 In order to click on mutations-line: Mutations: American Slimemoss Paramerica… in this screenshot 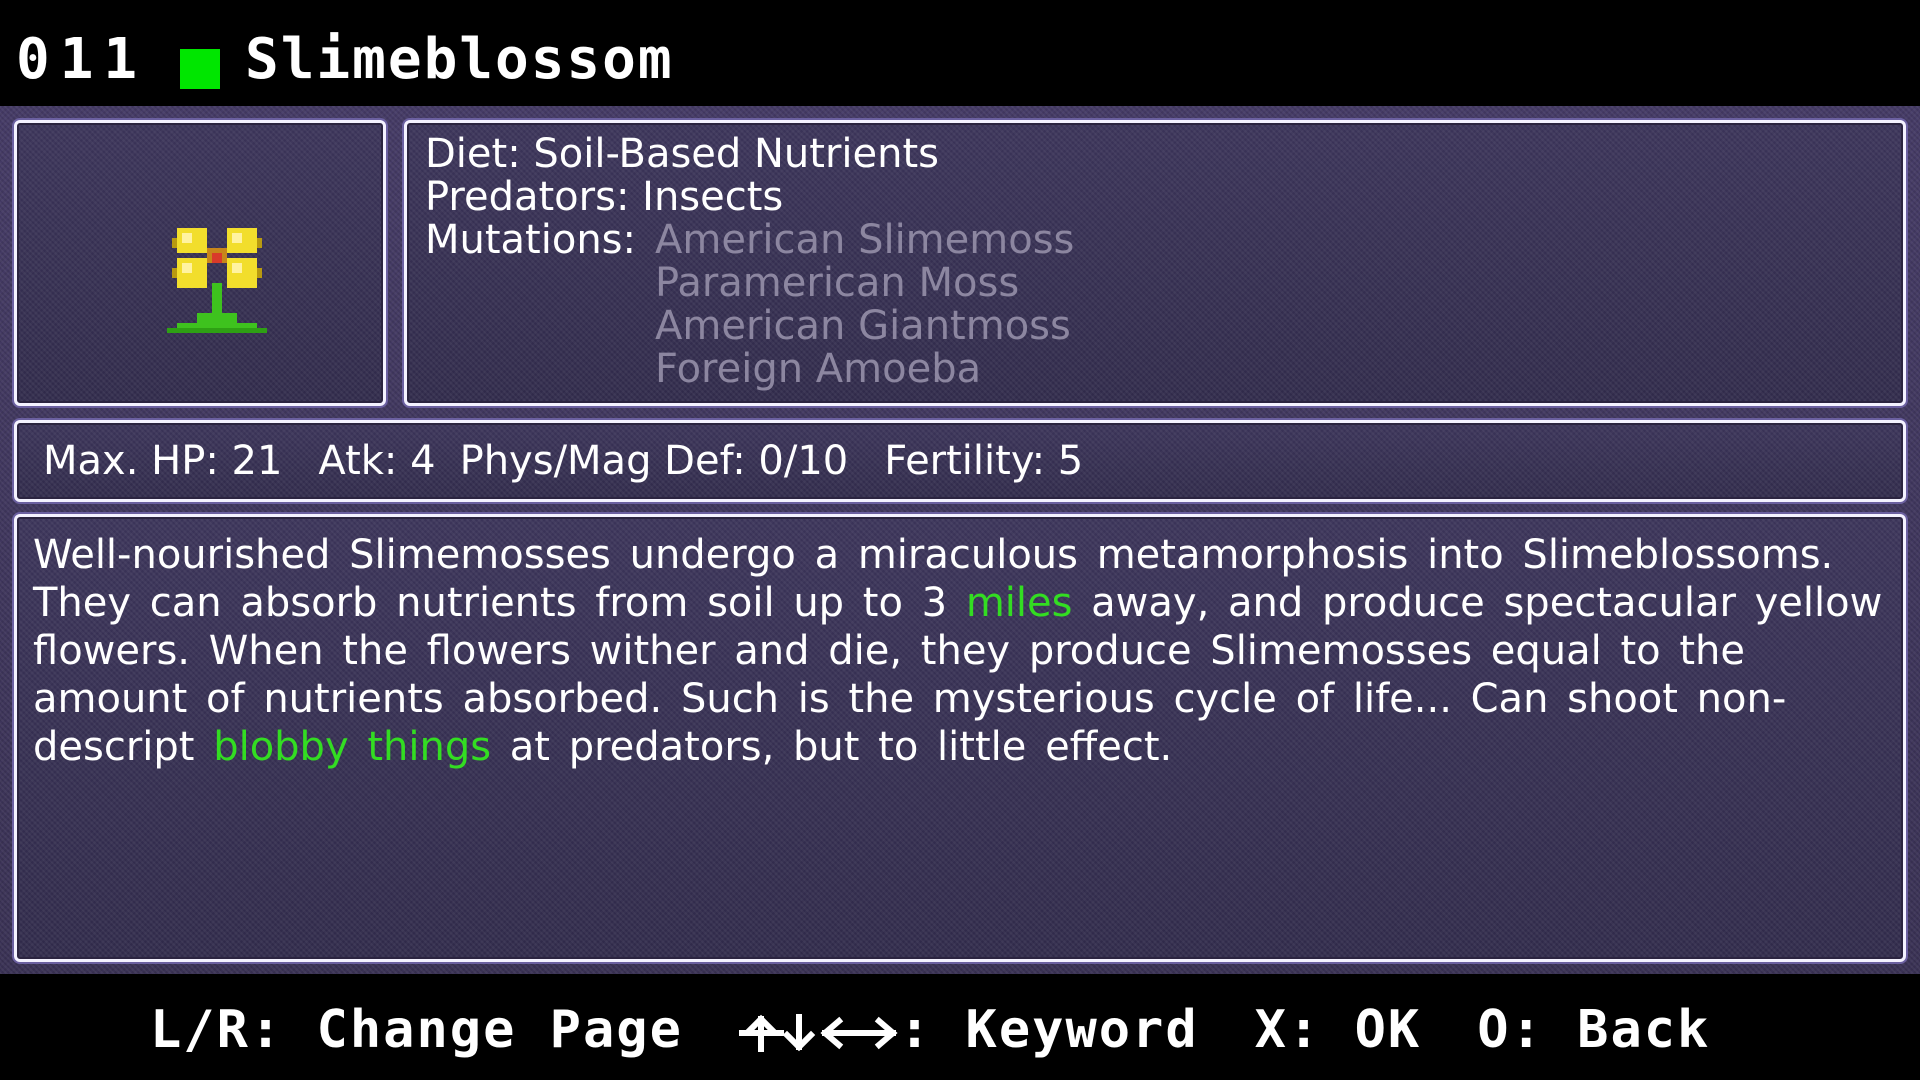, I will do `click(749, 305)`.